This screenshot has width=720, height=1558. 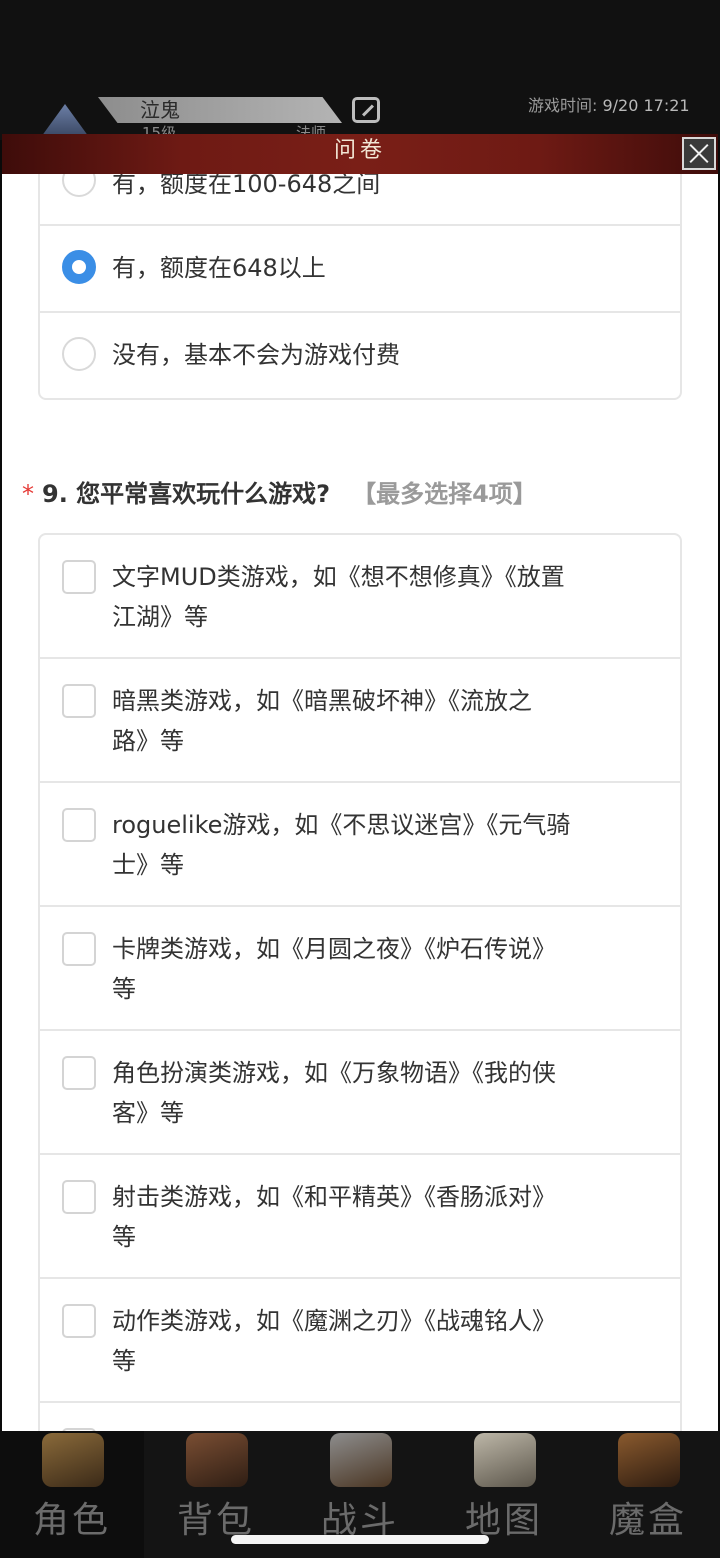 I want to click on q9-option-line1: roguelike游戏，如《不思议迷宫》《元气骑, so click(x=341, y=825).